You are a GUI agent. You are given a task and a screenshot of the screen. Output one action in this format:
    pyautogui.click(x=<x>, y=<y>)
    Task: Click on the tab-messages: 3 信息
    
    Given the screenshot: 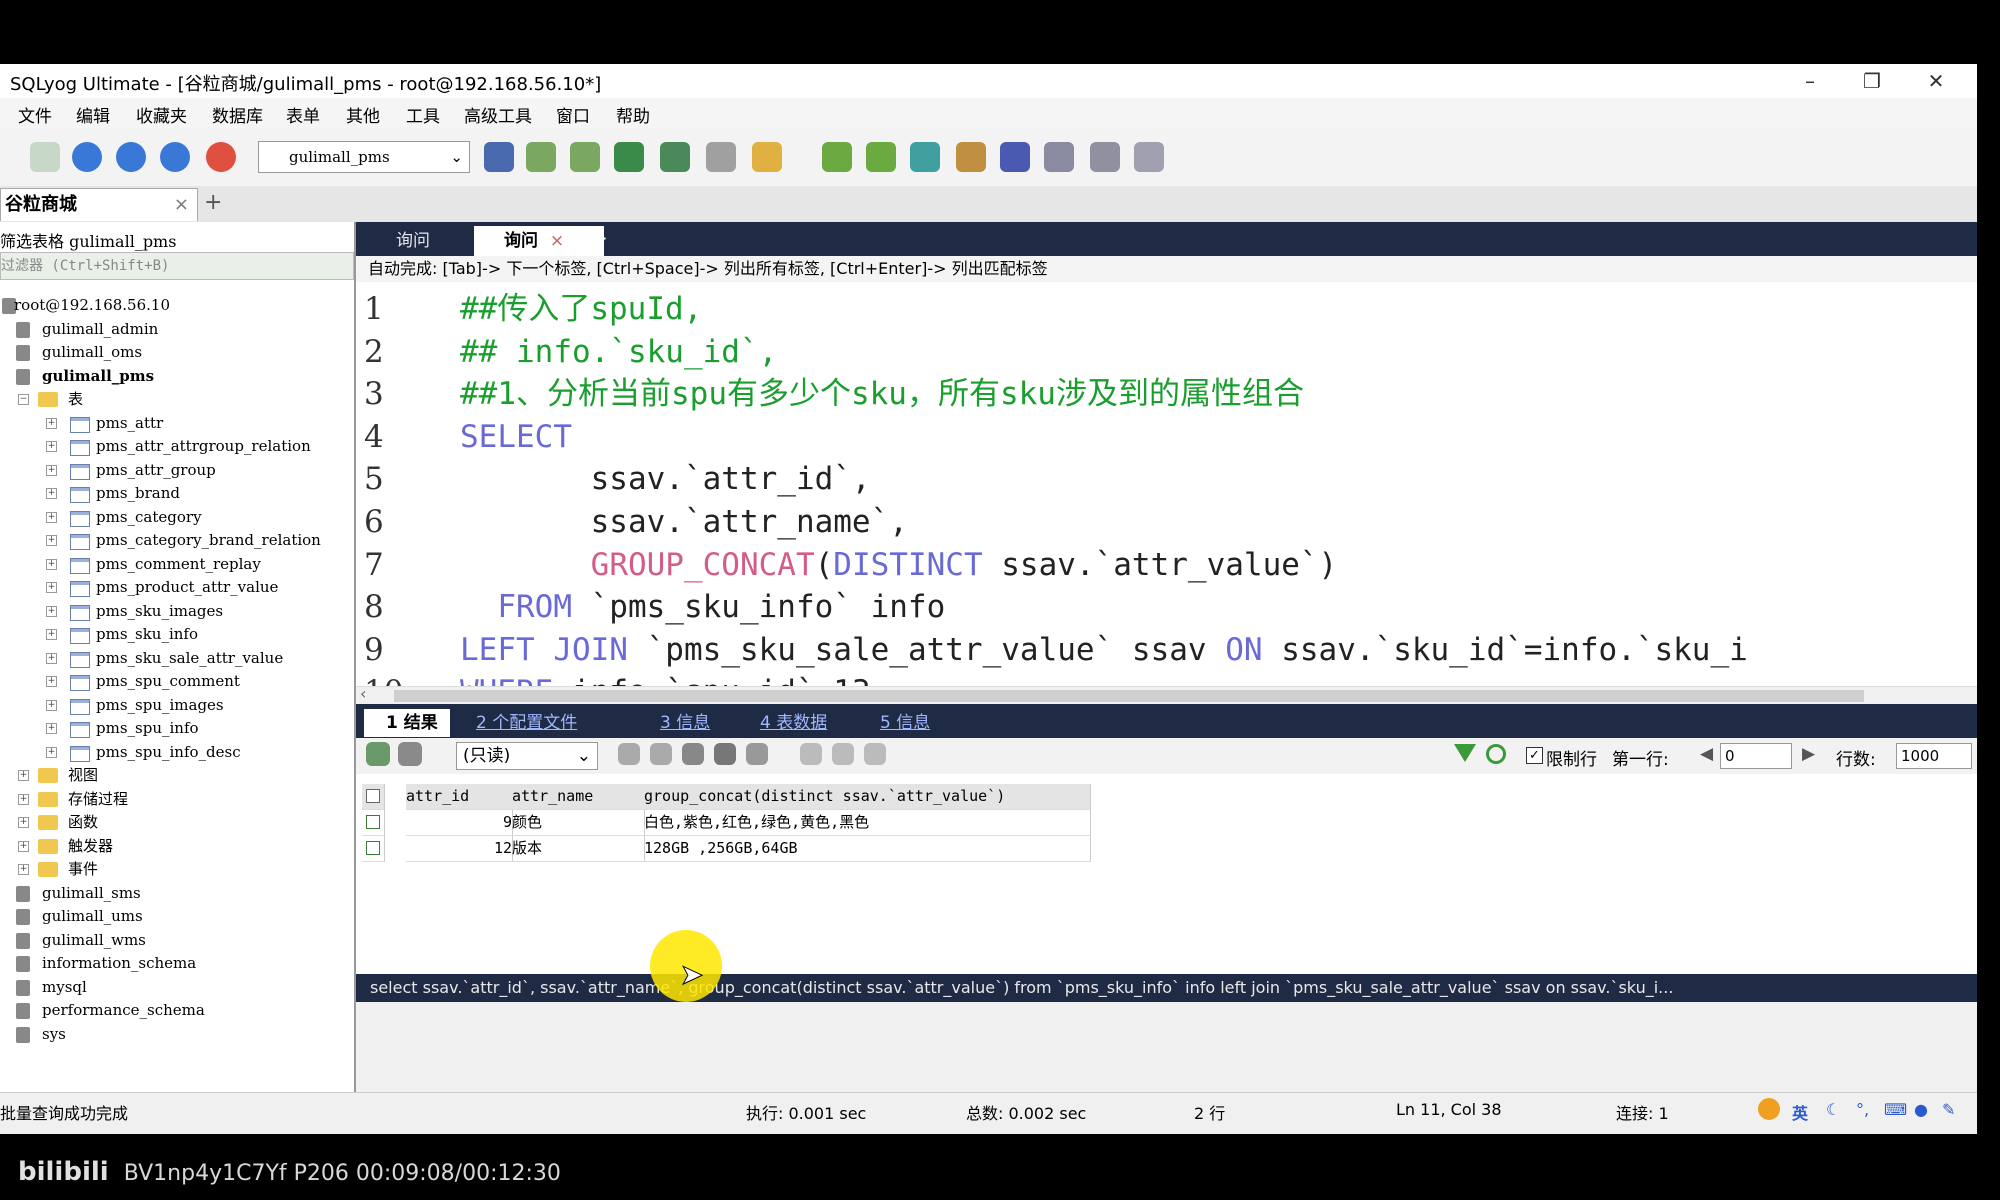 What is the action you would take?
    pyautogui.click(x=685, y=723)
    